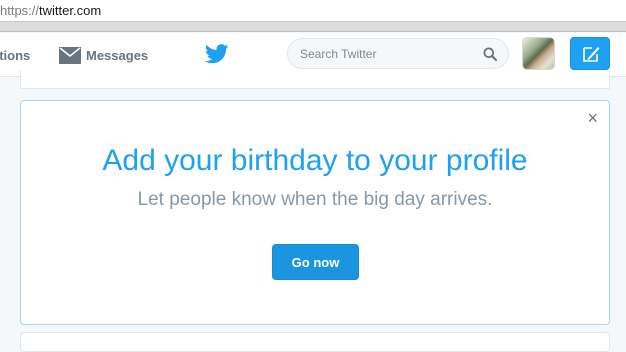  What do you see at coordinates (20, 10) in the screenshot?
I see `url-scheme: https://` at bounding box center [20, 10].